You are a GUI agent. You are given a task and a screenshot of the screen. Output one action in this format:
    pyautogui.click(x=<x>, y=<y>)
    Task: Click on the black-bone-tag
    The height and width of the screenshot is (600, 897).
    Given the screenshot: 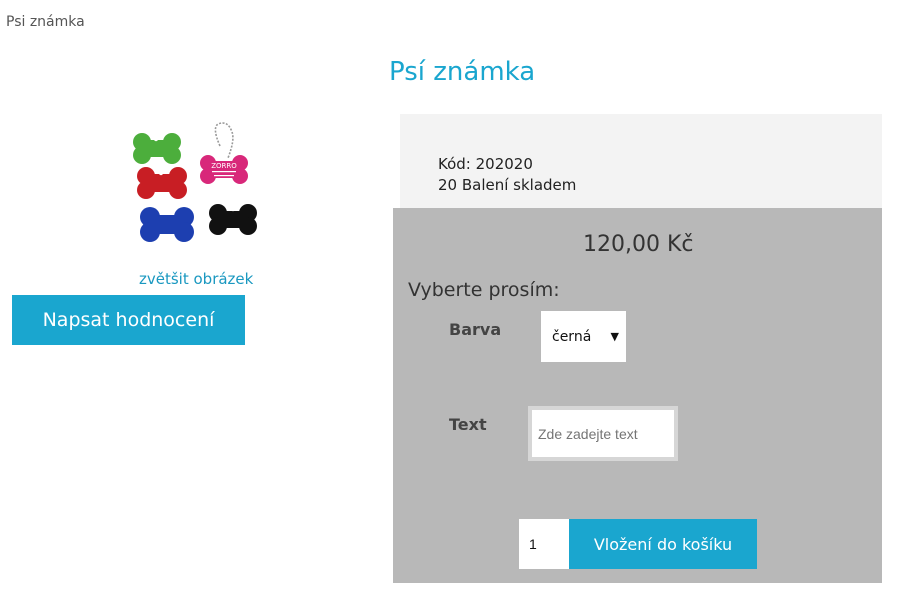 What is the action you would take?
    pyautogui.click(x=233, y=219)
    